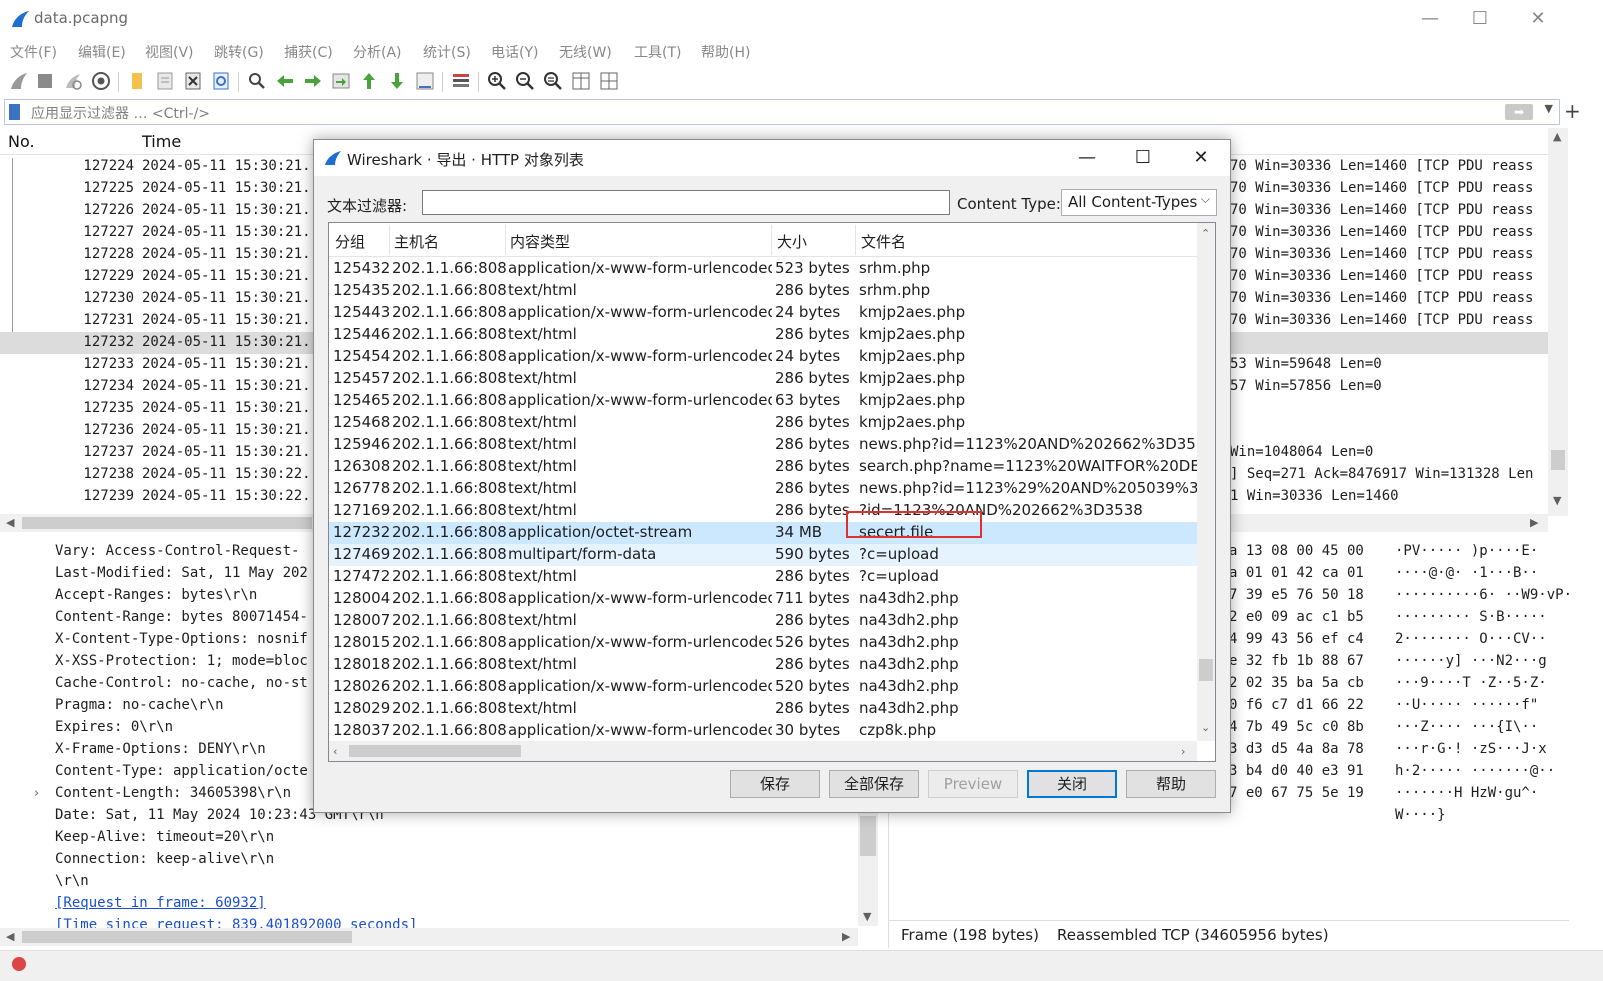 The height and width of the screenshot is (981, 1603). Describe the element at coordinates (585, 52) in the screenshot. I see `menu-wireless: 无线(W)` at that location.